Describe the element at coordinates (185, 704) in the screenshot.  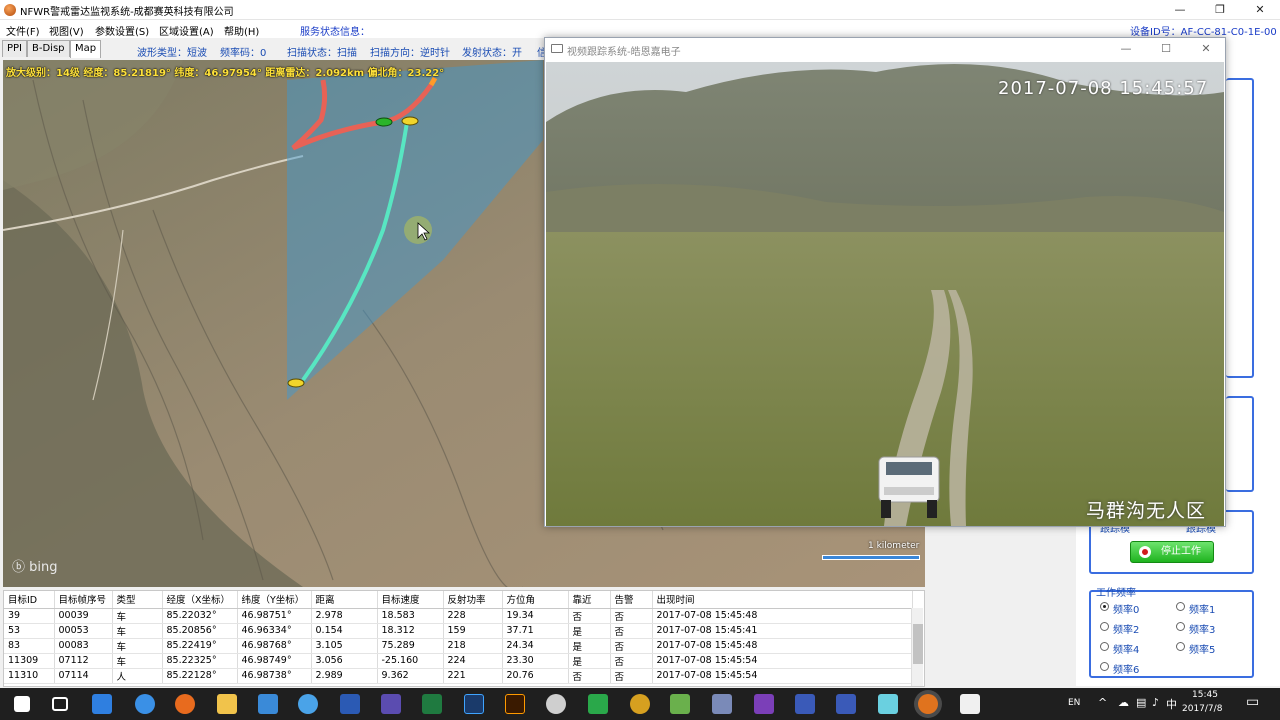
I see `firefox-icon` at that location.